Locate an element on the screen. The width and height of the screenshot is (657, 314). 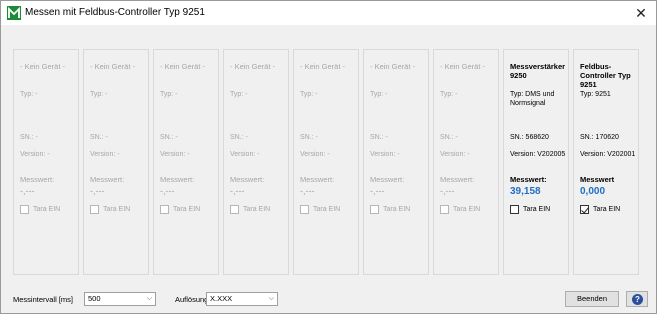
interval-select: 500 ⌵ is located at coordinates (120, 299).